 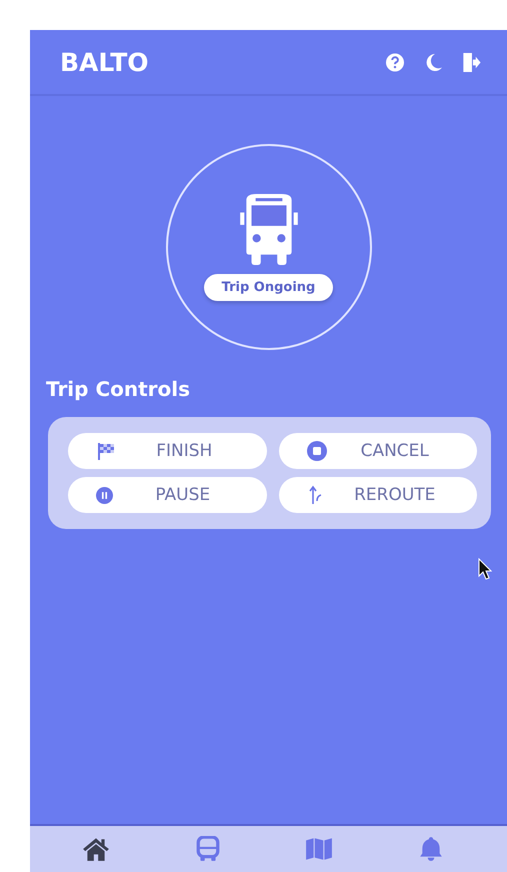 What do you see at coordinates (269, 287) in the screenshot?
I see `trip-status-badge: Trip Ongoing` at bounding box center [269, 287].